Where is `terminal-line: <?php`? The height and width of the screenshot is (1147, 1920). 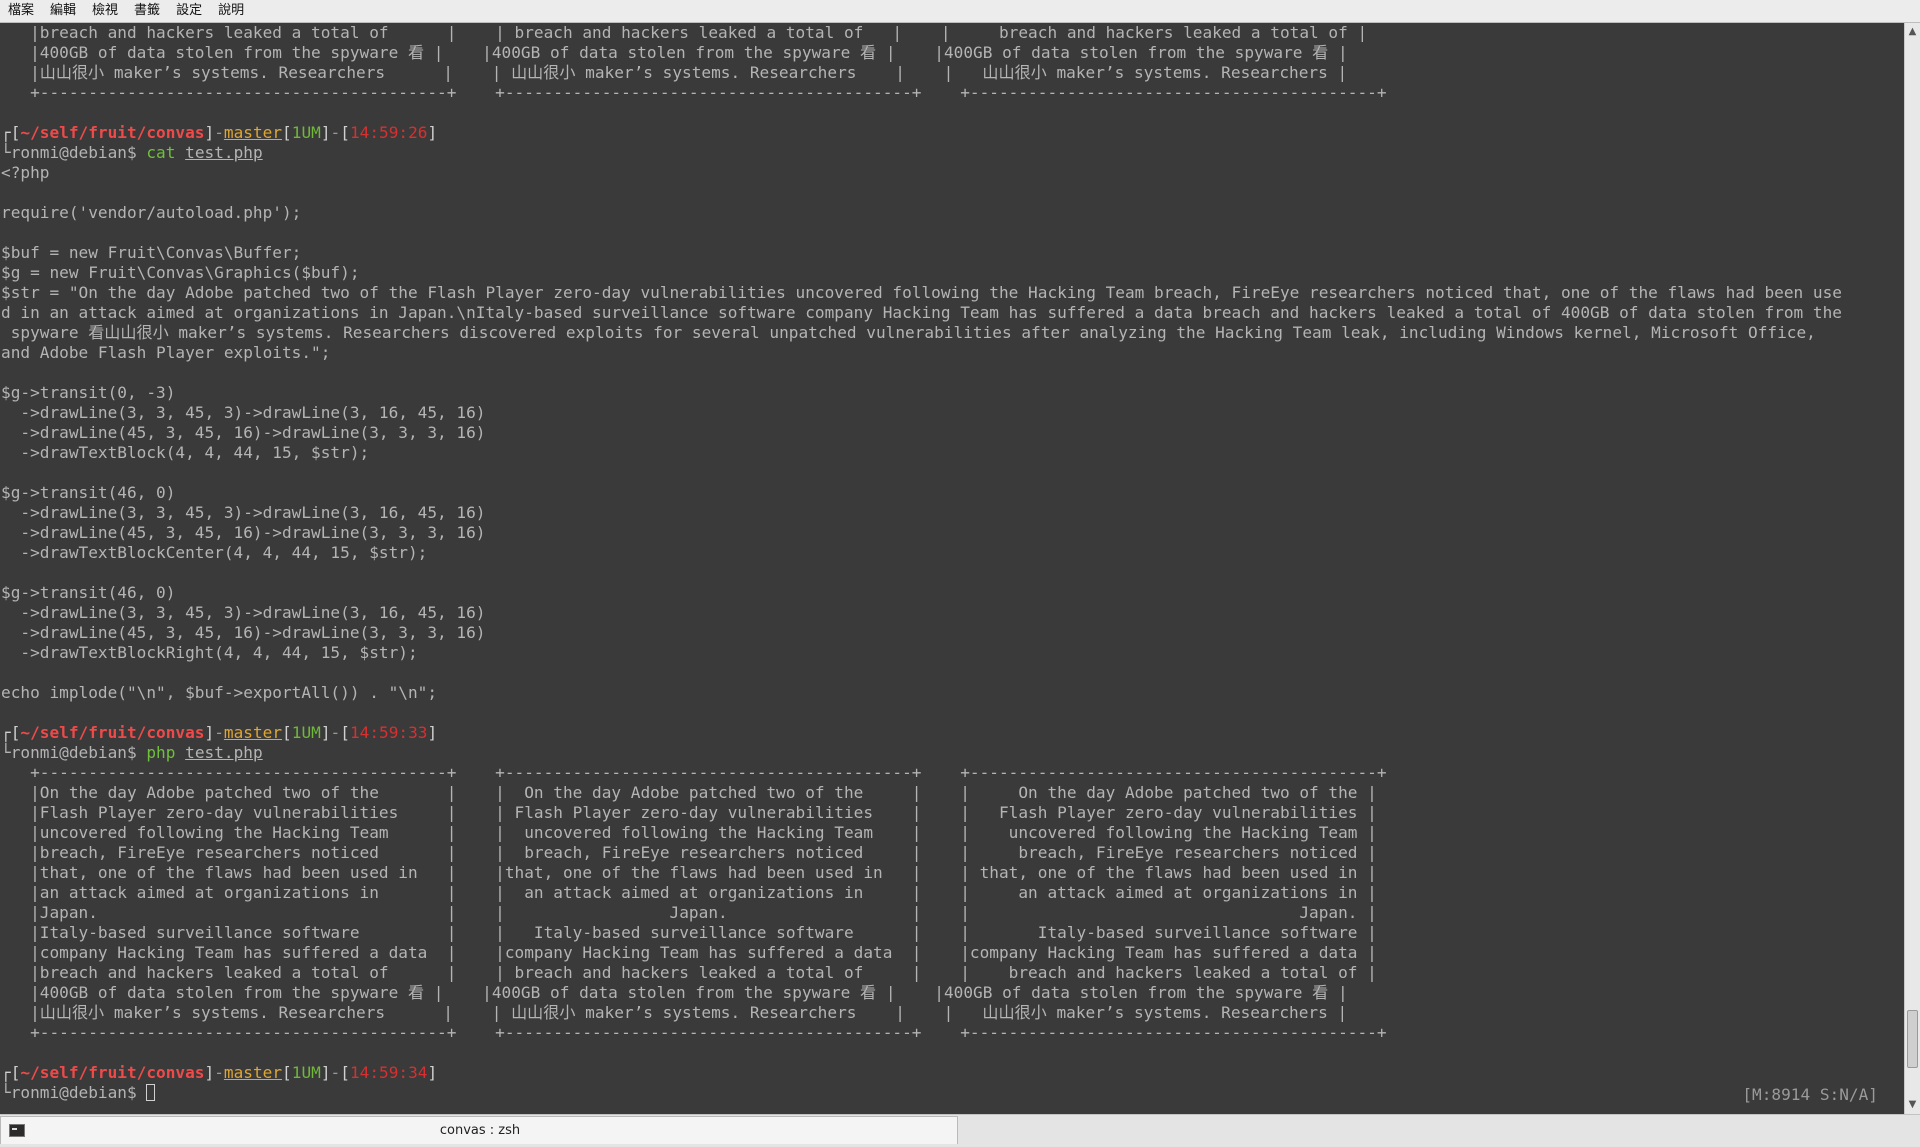
terminal-line: <?php is located at coordinates (921, 173).